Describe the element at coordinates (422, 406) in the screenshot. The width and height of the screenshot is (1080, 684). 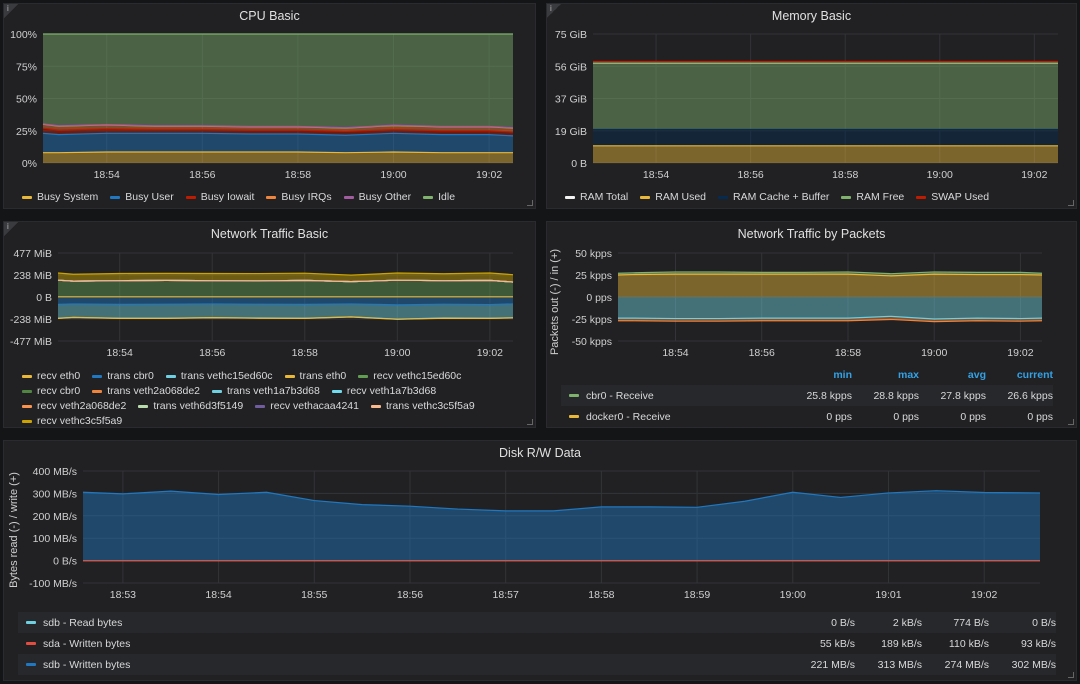
I see `legend-item: trans vethc3c5f5a9` at that location.